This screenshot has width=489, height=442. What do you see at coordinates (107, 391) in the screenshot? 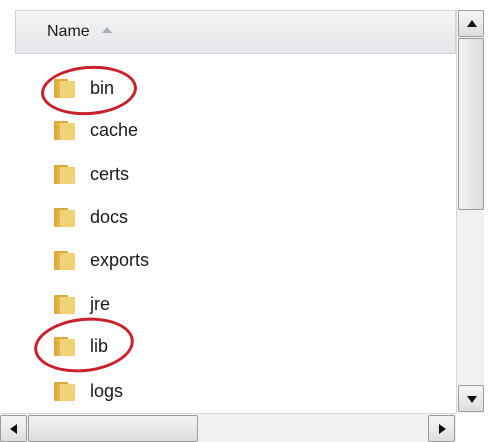
I see `file-name: logs` at bounding box center [107, 391].